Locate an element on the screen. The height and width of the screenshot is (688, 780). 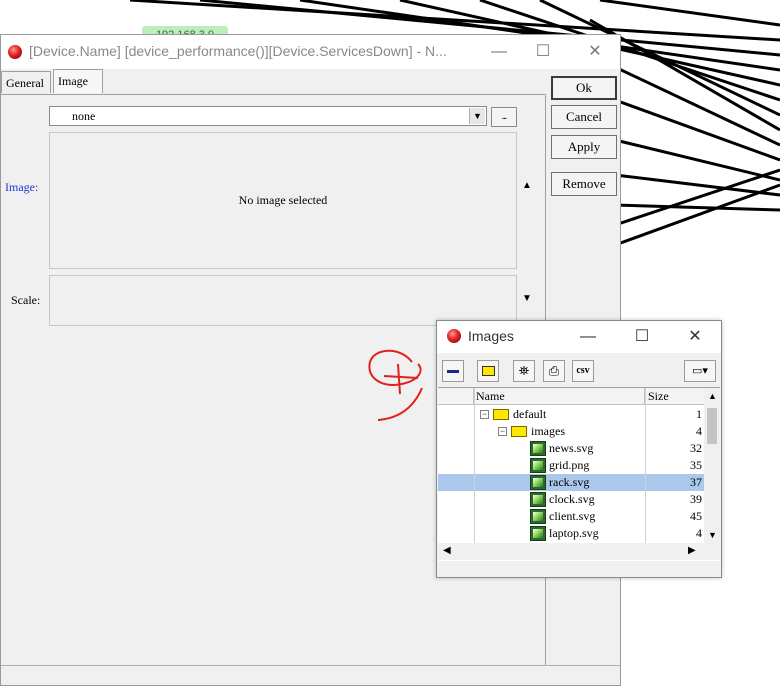
images-window-title: Images is located at coordinates (491, 336).